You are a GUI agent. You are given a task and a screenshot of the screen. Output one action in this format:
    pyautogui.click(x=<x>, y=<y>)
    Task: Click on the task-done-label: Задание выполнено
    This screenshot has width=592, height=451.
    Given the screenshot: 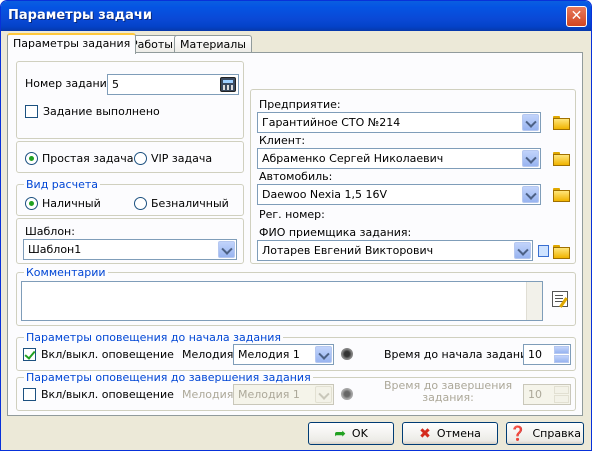 What is the action you would take?
    pyautogui.click(x=101, y=111)
    